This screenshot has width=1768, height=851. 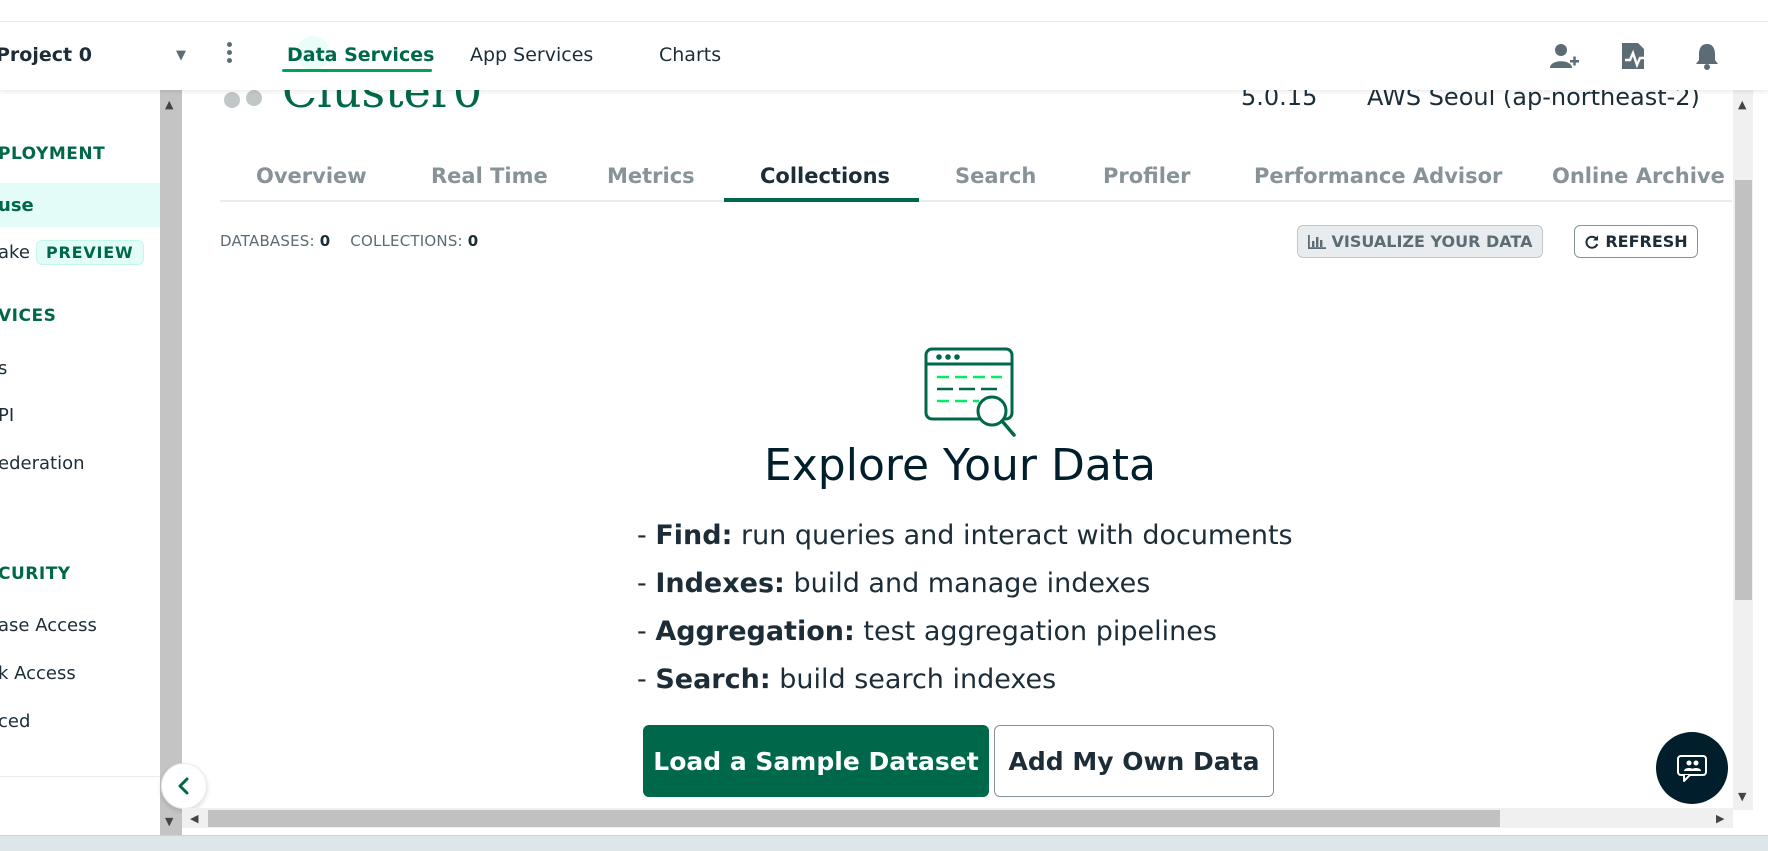 What do you see at coordinates (976, 201) in the screenshot?
I see `tabs-divider` at bounding box center [976, 201].